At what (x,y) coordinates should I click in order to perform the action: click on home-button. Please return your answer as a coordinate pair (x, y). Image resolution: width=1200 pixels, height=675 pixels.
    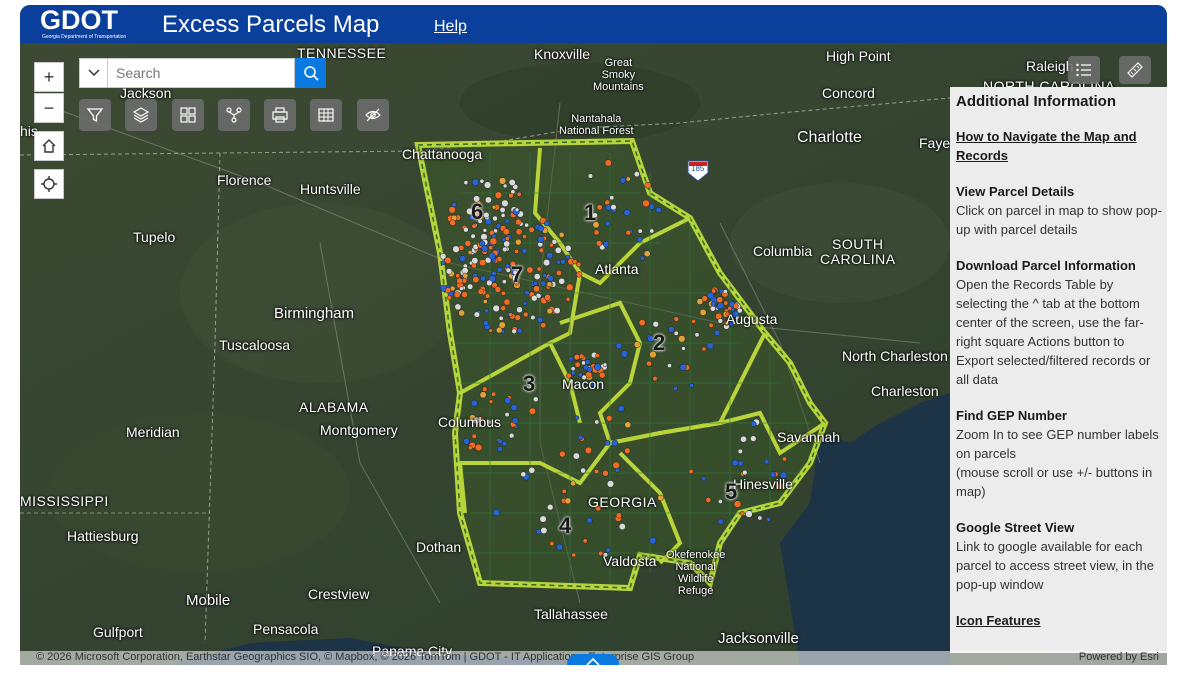
    Looking at the image, I should click on (49, 146).